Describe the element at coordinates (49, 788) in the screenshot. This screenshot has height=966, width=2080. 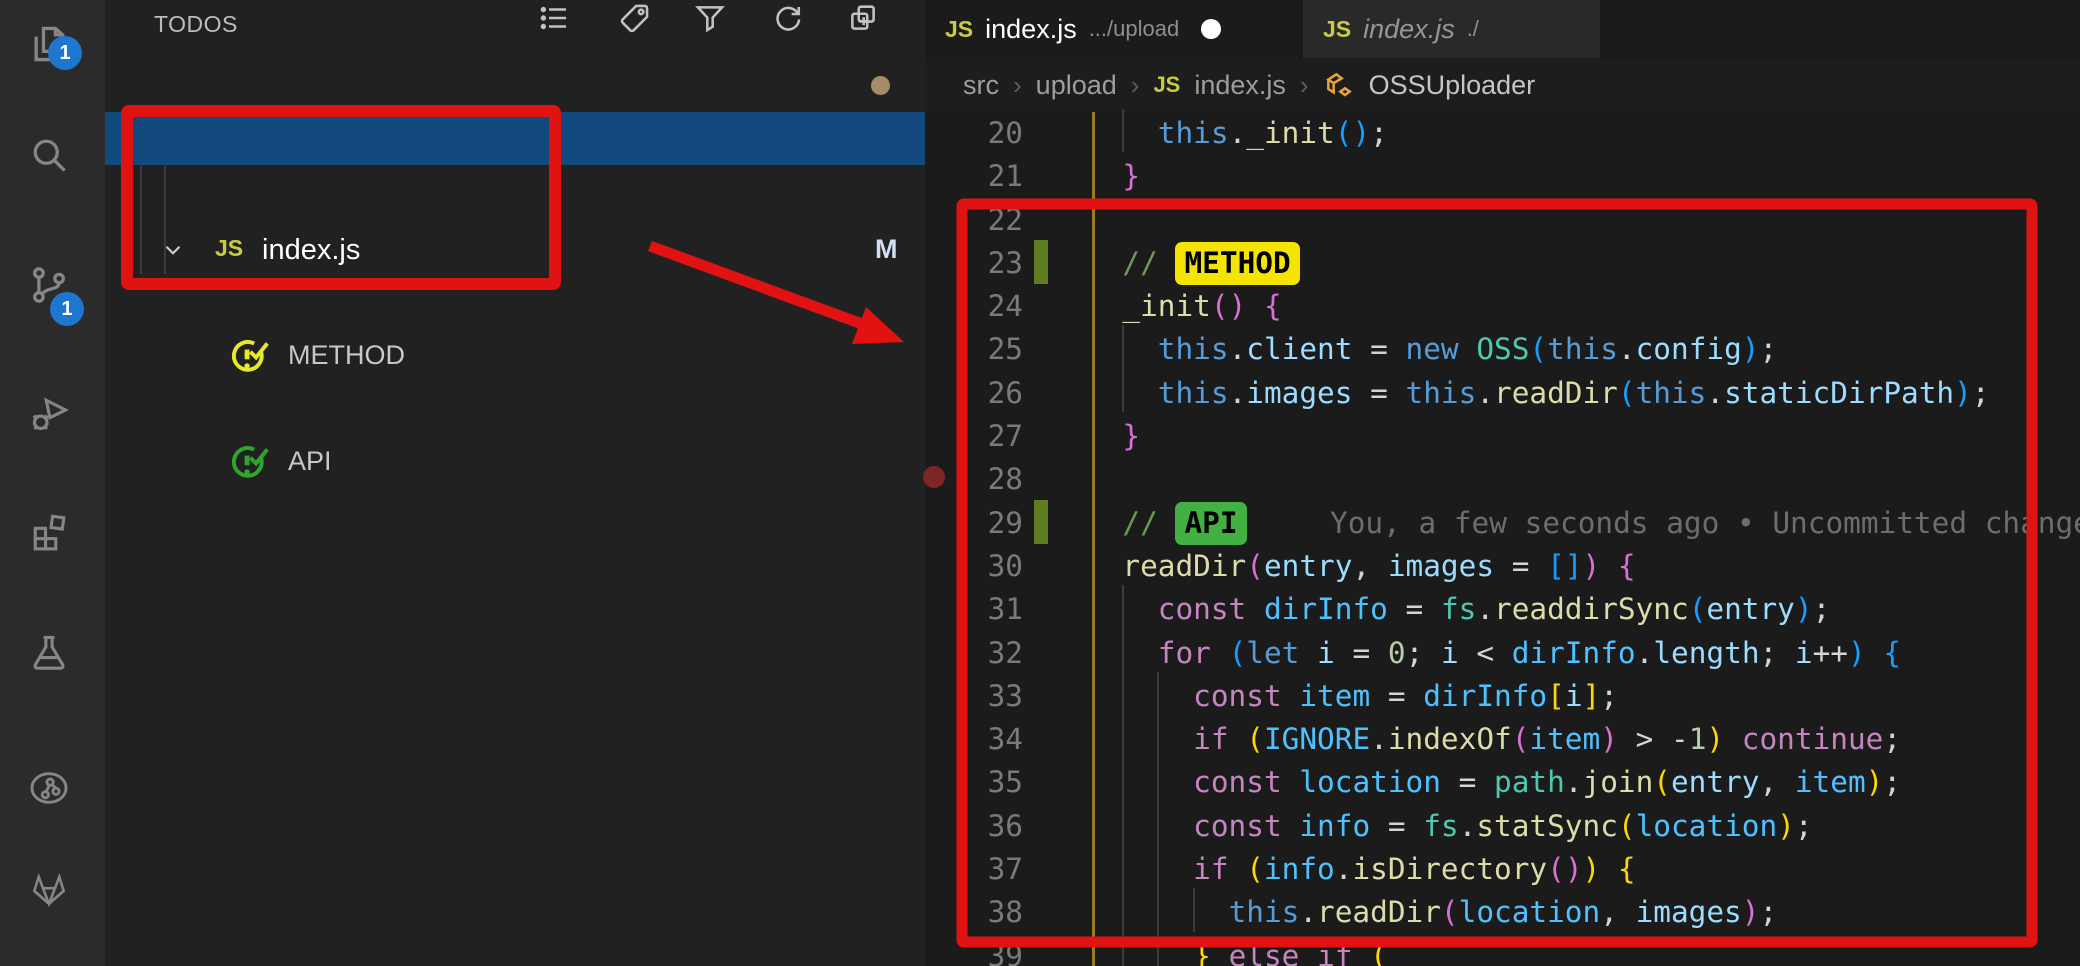
I see `commit-graph-icon` at that location.